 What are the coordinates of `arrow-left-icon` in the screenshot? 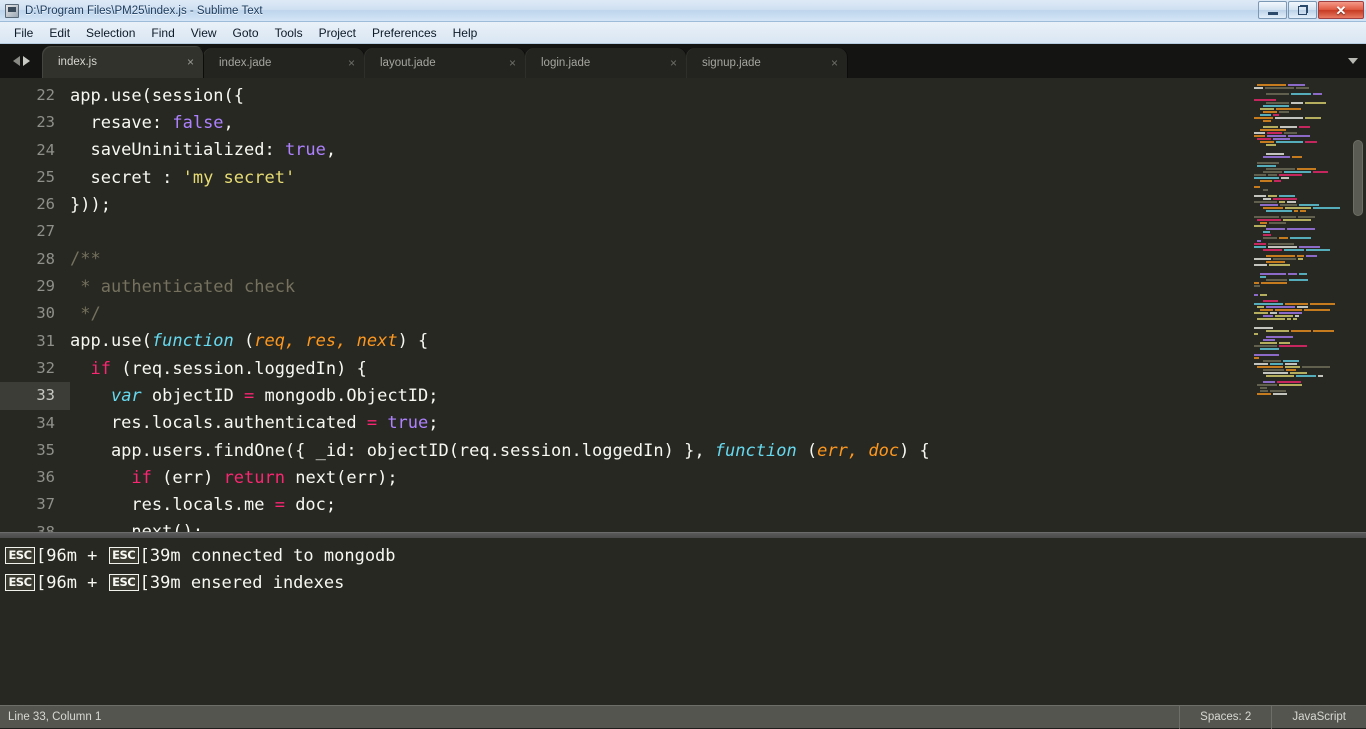 It's located at (16, 61).